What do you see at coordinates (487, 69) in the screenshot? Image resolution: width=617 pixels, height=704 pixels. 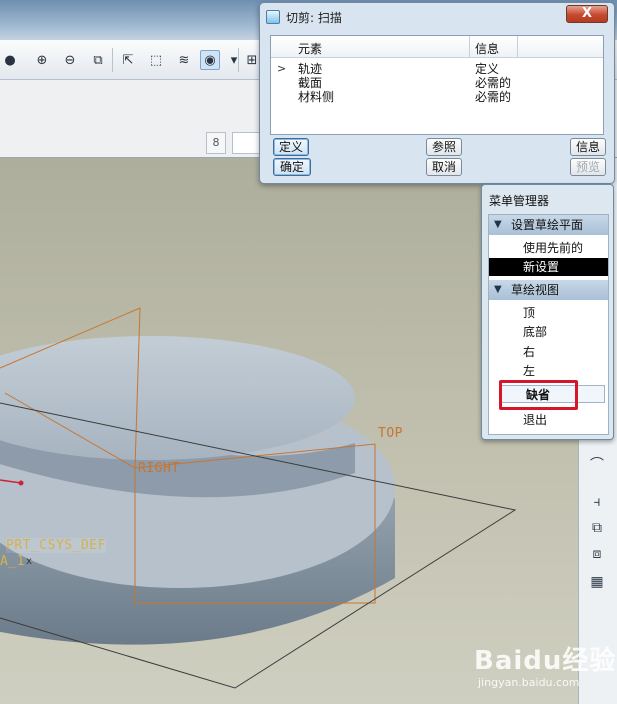 I see `row-info: 定义` at bounding box center [487, 69].